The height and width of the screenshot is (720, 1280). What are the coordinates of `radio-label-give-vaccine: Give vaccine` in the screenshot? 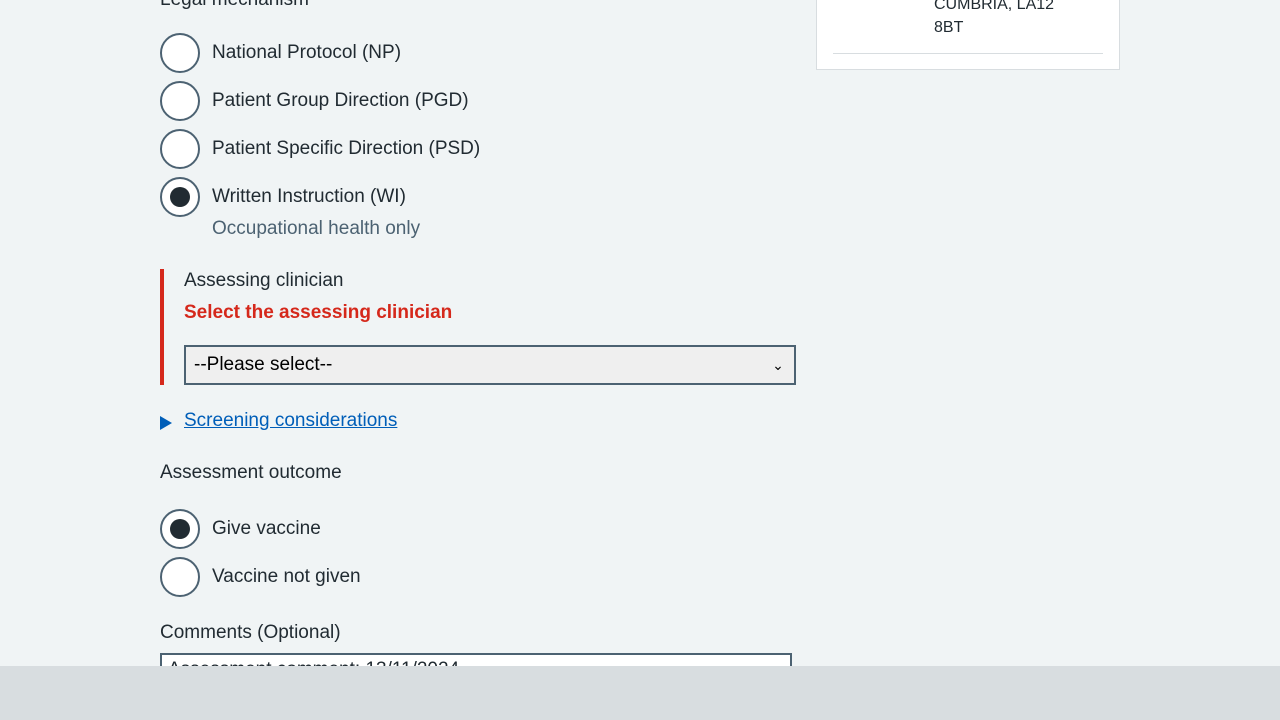 It's located at (266, 528).